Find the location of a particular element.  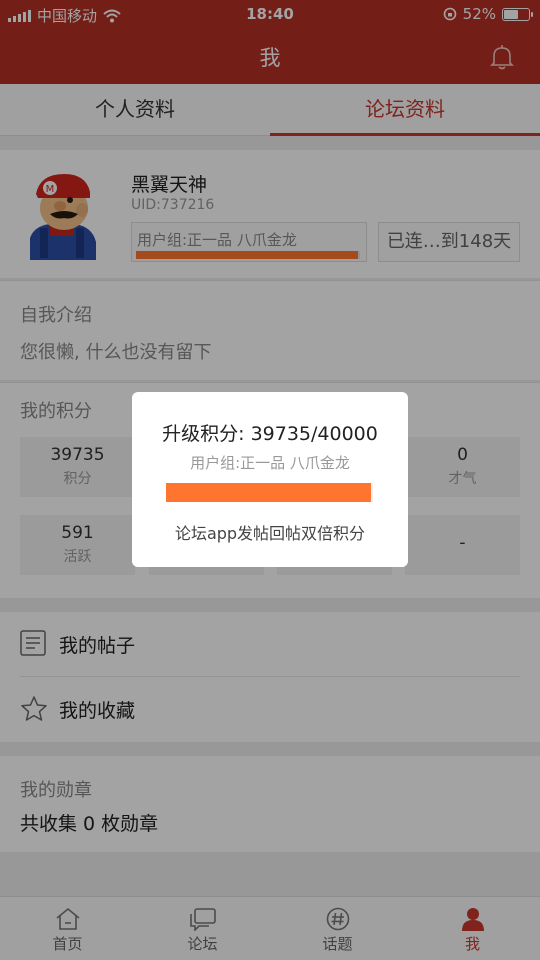

dialog-user-group: 用户组:正一品 八爪金龙 is located at coordinates (270, 463).